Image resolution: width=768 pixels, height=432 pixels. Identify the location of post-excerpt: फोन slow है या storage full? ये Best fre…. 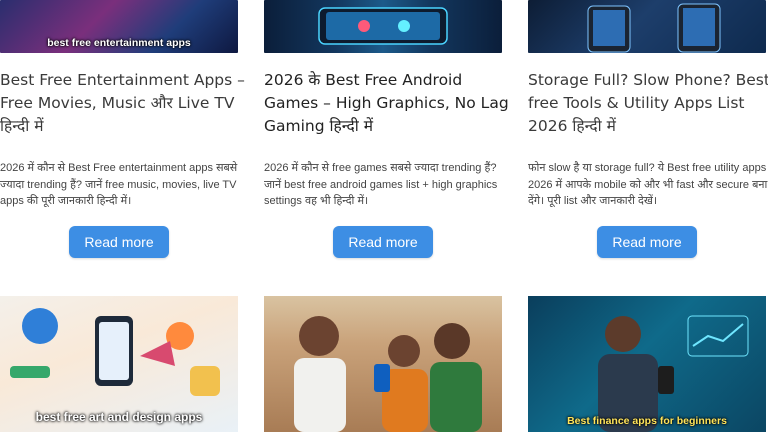
(648, 184).